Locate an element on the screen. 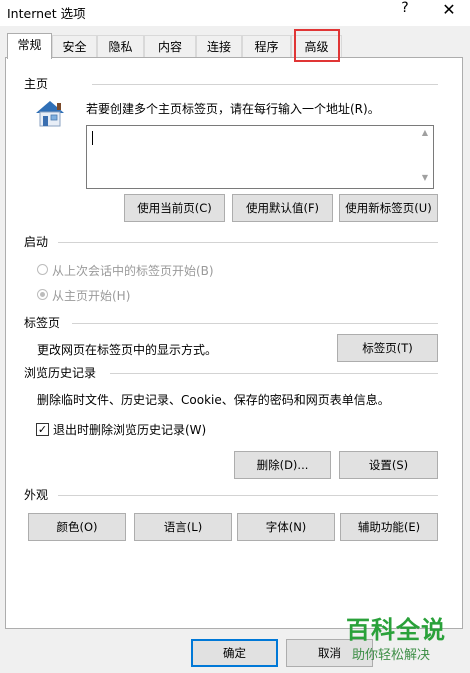 The width and height of the screenshot is (470, 673). tab-content: 内容 is located at coordinates (170, 46).